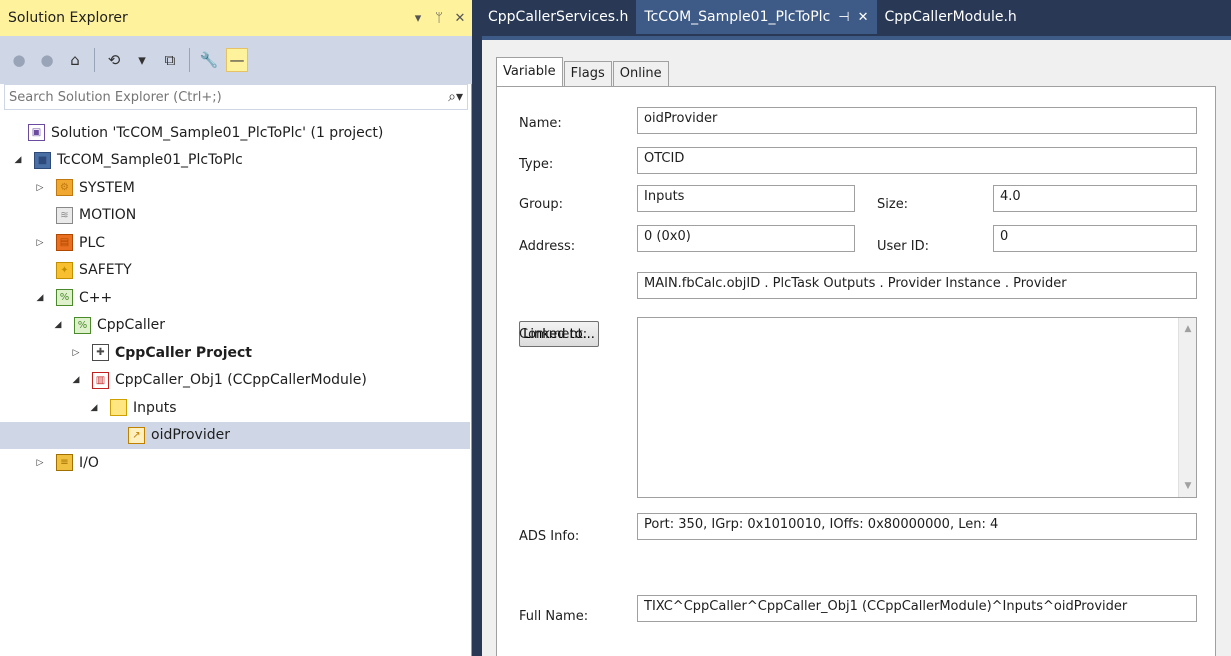  Describe the element at coordinates (100, 380) in the screenshot. I see `module-icon: ▥` at that location.